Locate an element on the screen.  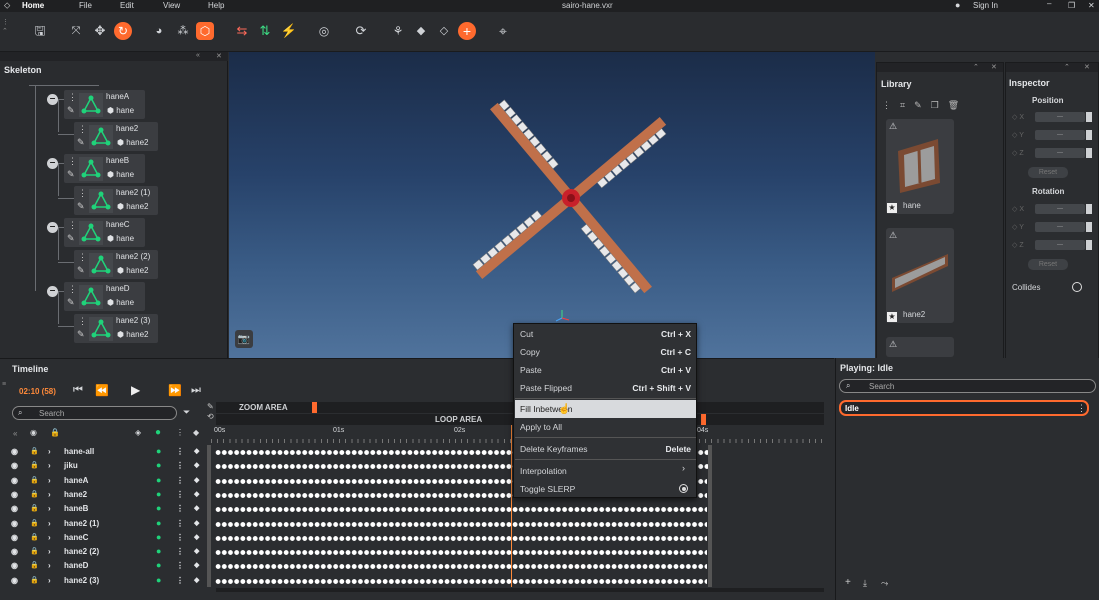
skeleton-node: ⋮ ✎ haneA ⬢ hane is located at coordinates (104, 104).